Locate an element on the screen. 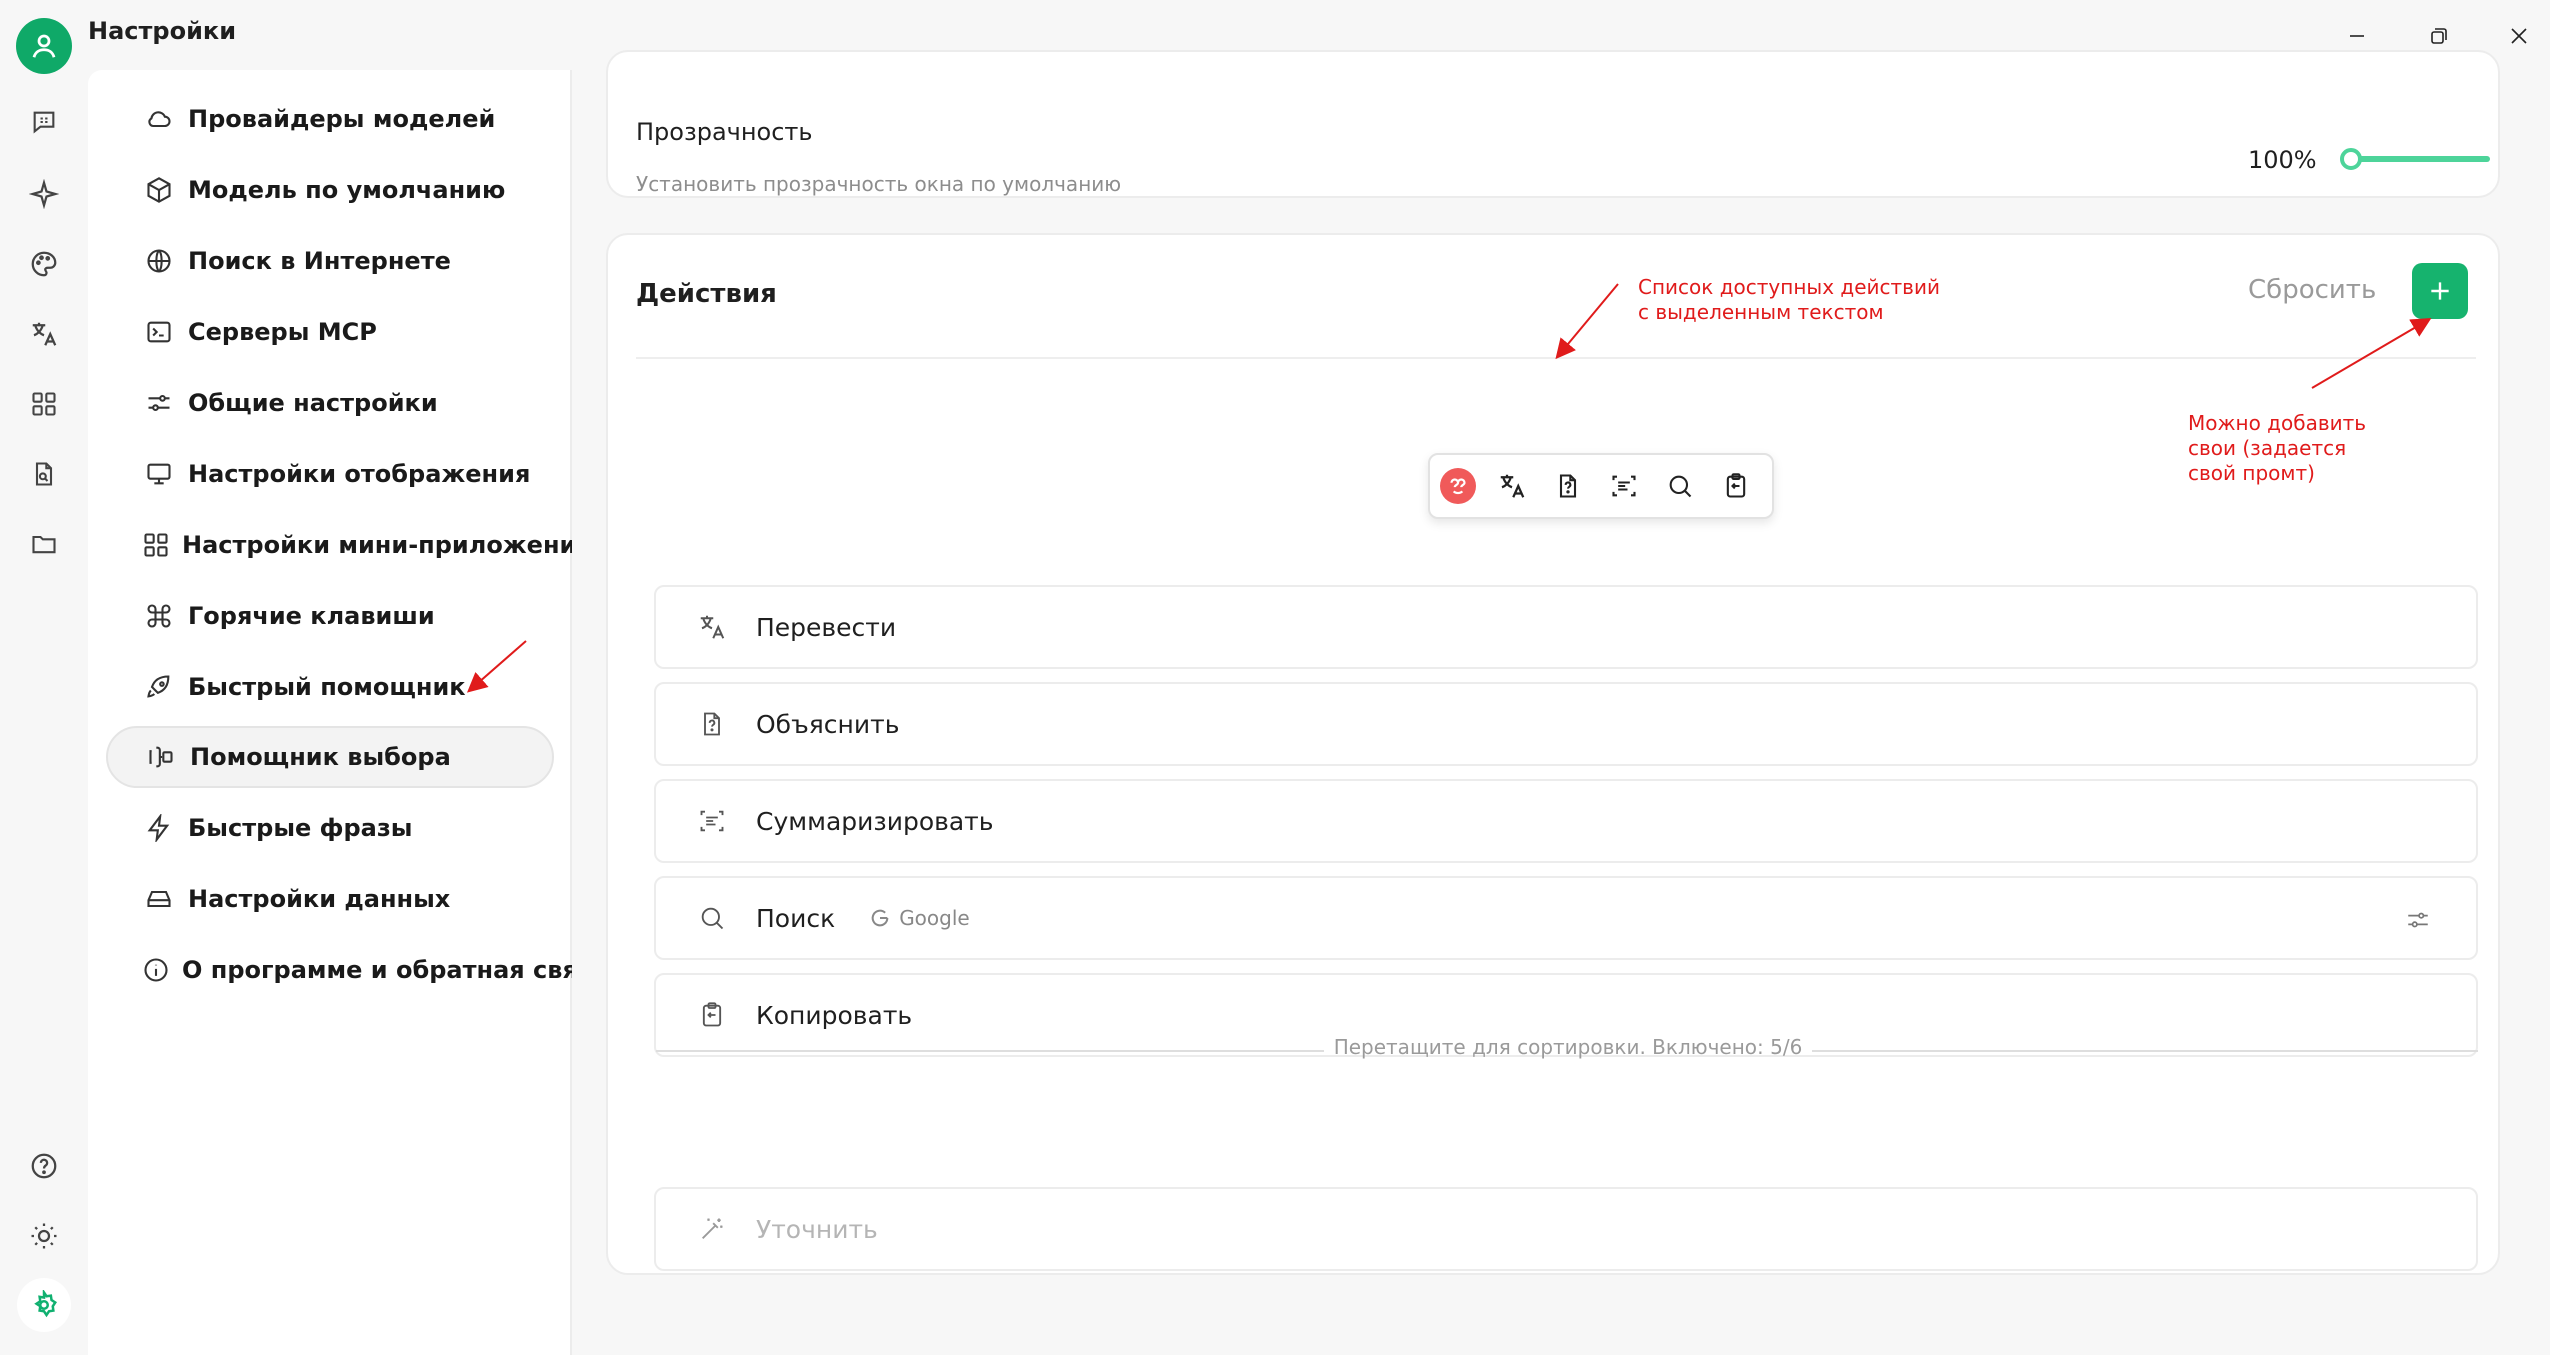  google-icon is located at coordinates (880, 918).